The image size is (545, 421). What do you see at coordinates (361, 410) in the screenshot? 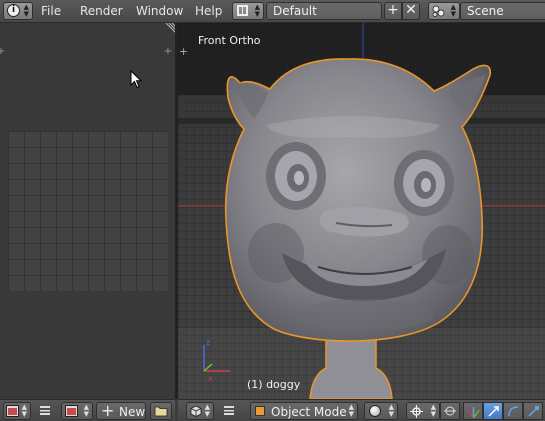
I see `3d-view-header: ▲ ▼ Object Mode ▲ ▼ ▲ ▼ ▲ ▼` at bounding box center [361, 410].